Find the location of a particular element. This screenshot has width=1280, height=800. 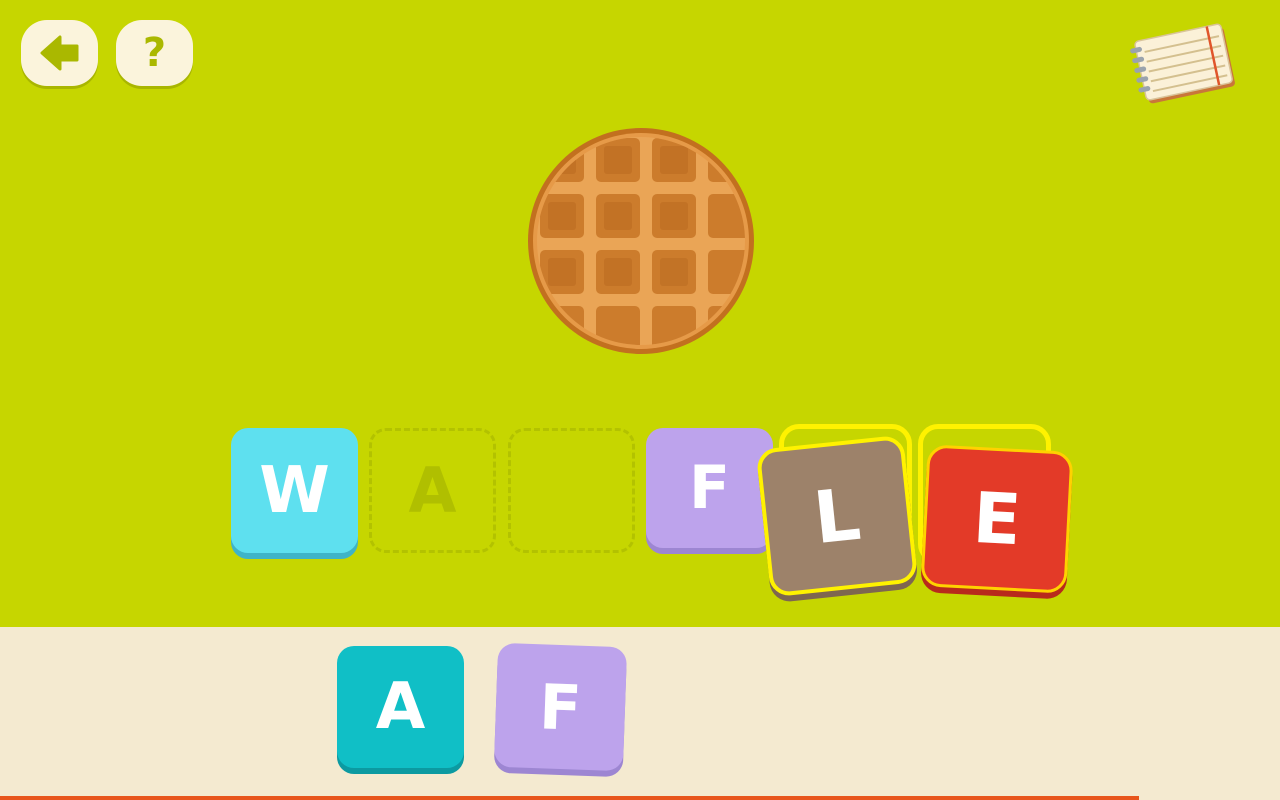

tray-tile-f: F is located at coordinates (560, 707).